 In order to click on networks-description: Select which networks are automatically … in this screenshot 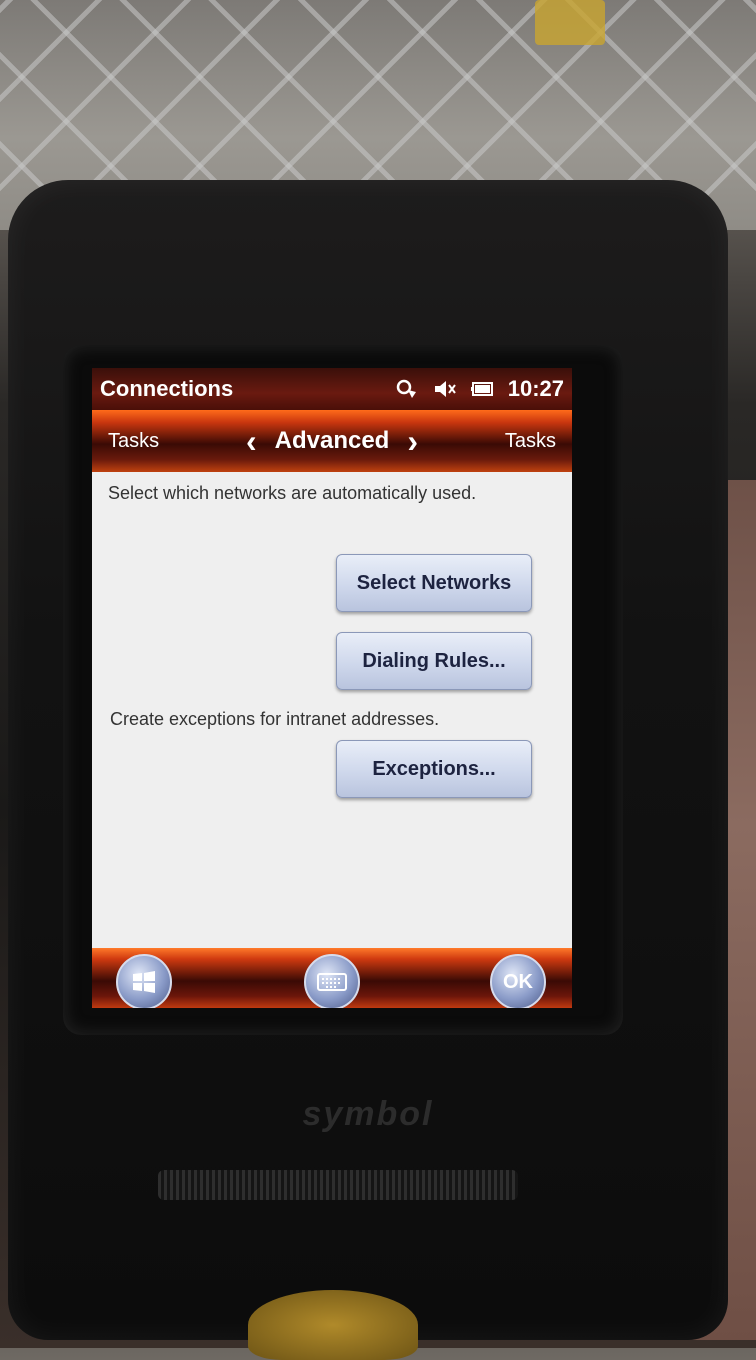, I will do `click(292, 493)`.